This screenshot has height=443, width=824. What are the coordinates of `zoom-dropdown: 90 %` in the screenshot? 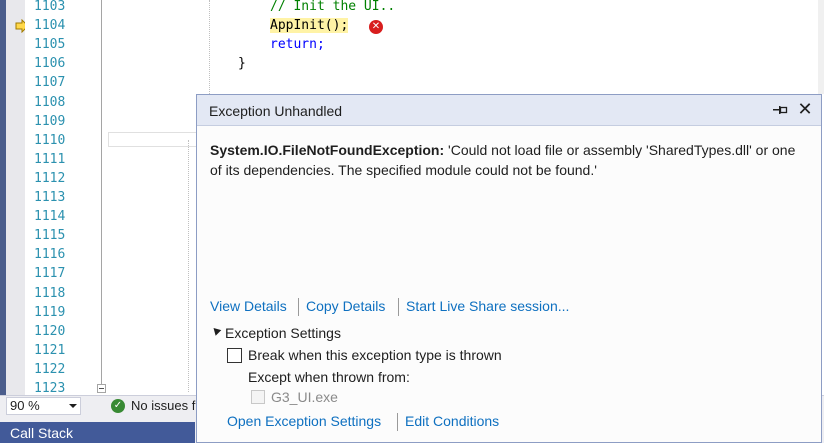 It's located at (43, 406).